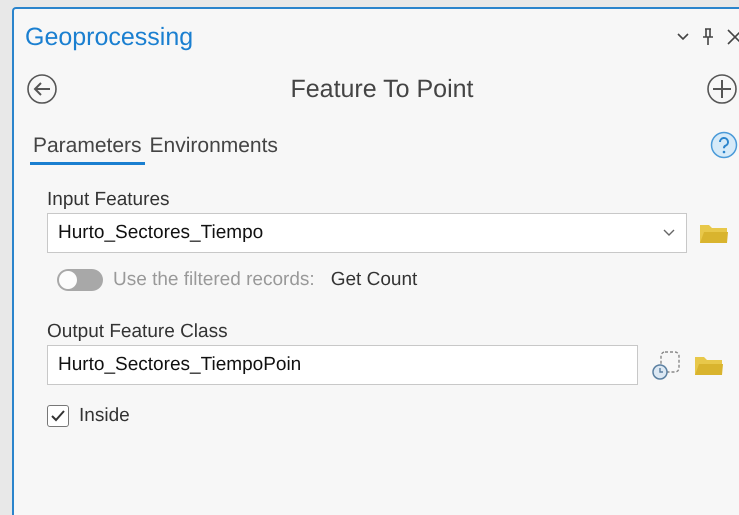 The width and height of the screenshot is (739, 515). What do you see at coordinates (108, 200) in the screenshot?
I see `field-label: Input Features` at bounding box center [108, 200].